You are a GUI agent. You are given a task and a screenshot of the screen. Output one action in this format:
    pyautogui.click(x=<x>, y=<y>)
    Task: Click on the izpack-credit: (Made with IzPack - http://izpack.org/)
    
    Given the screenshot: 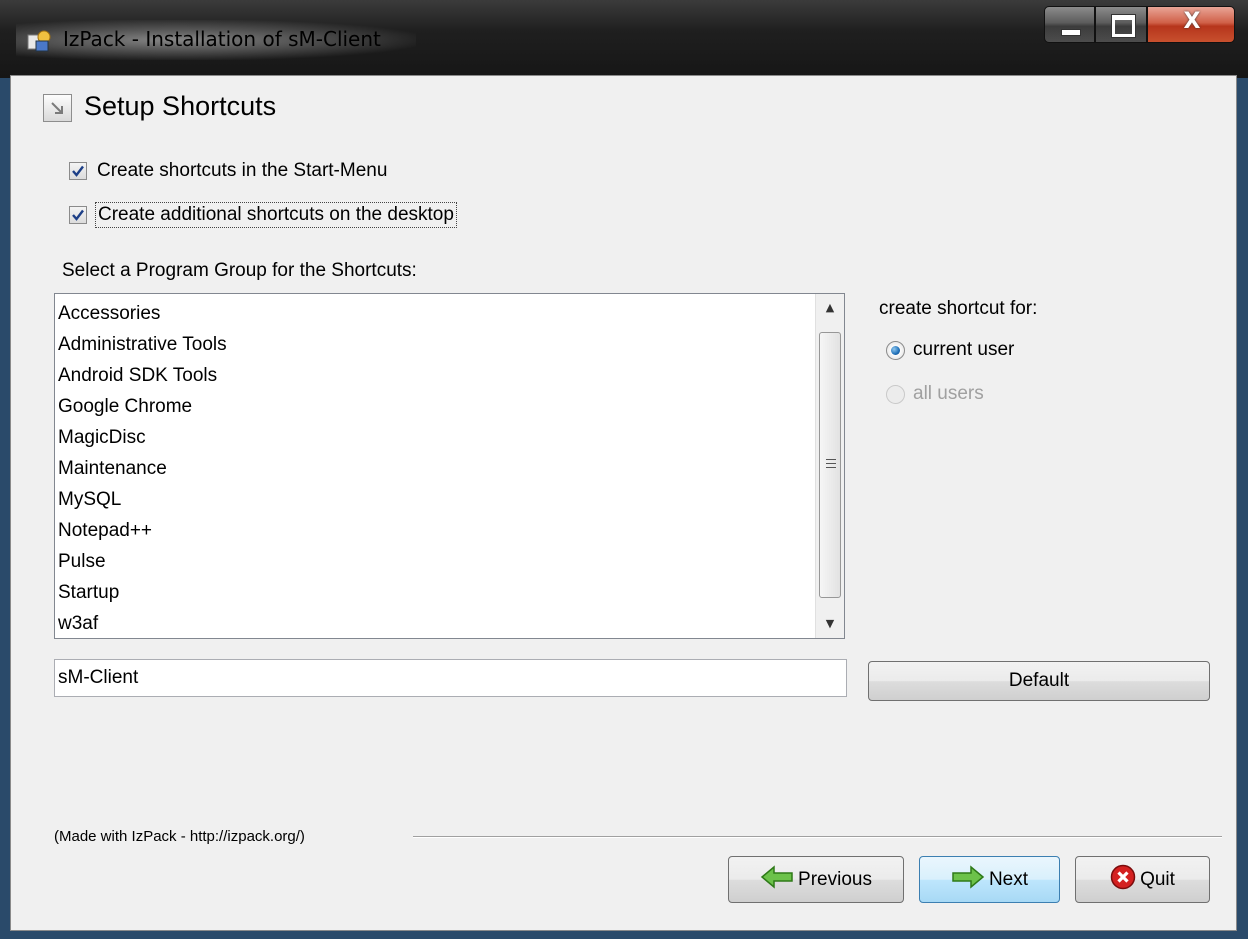 What is the action you would take?
    pyautogui.click(x=179, y=836)
    